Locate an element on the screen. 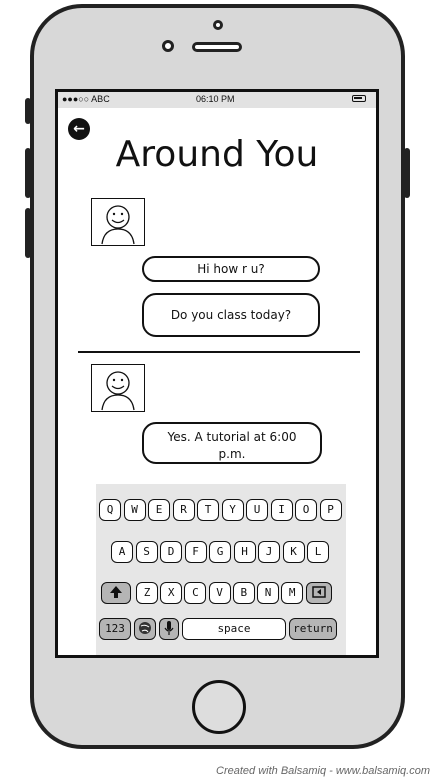  speaker-grille is located at coordinates (217, 47).